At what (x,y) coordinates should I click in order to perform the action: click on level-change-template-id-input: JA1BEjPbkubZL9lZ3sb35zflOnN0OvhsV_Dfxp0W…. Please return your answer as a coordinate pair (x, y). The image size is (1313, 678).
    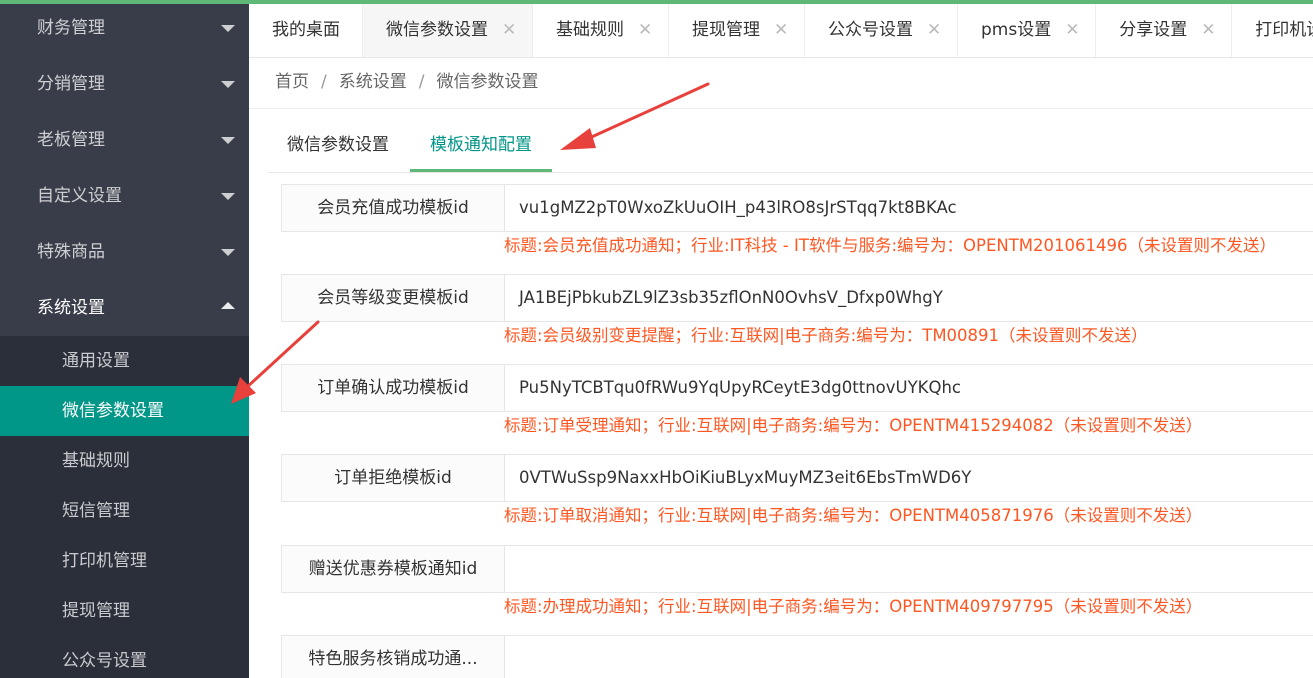
    Looking at the image, I should click on (908, 298).